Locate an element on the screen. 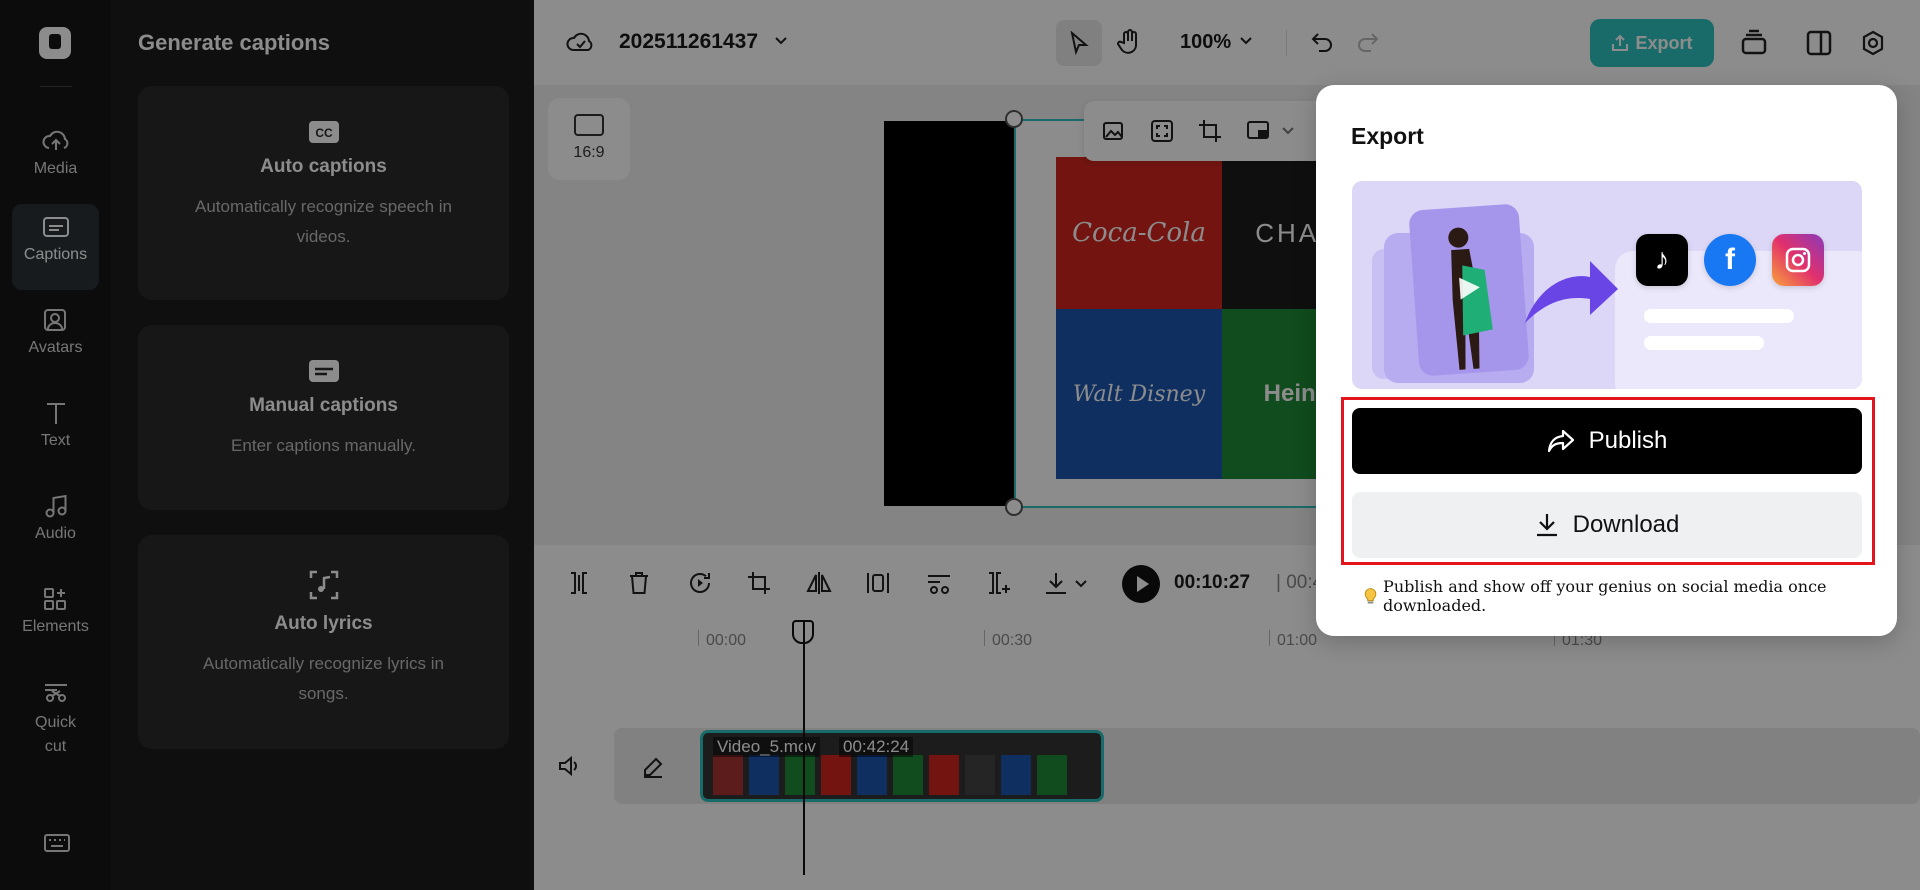 The image size is (1920, 890). download-label: Download is located at coordinates (1626, 524).